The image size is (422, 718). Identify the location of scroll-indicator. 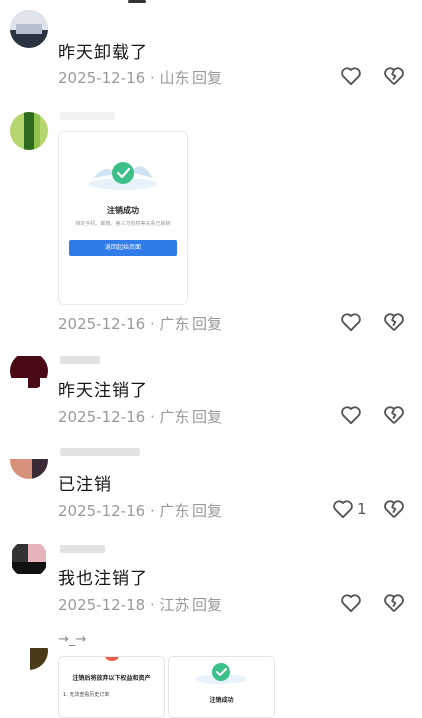
(137, 1).